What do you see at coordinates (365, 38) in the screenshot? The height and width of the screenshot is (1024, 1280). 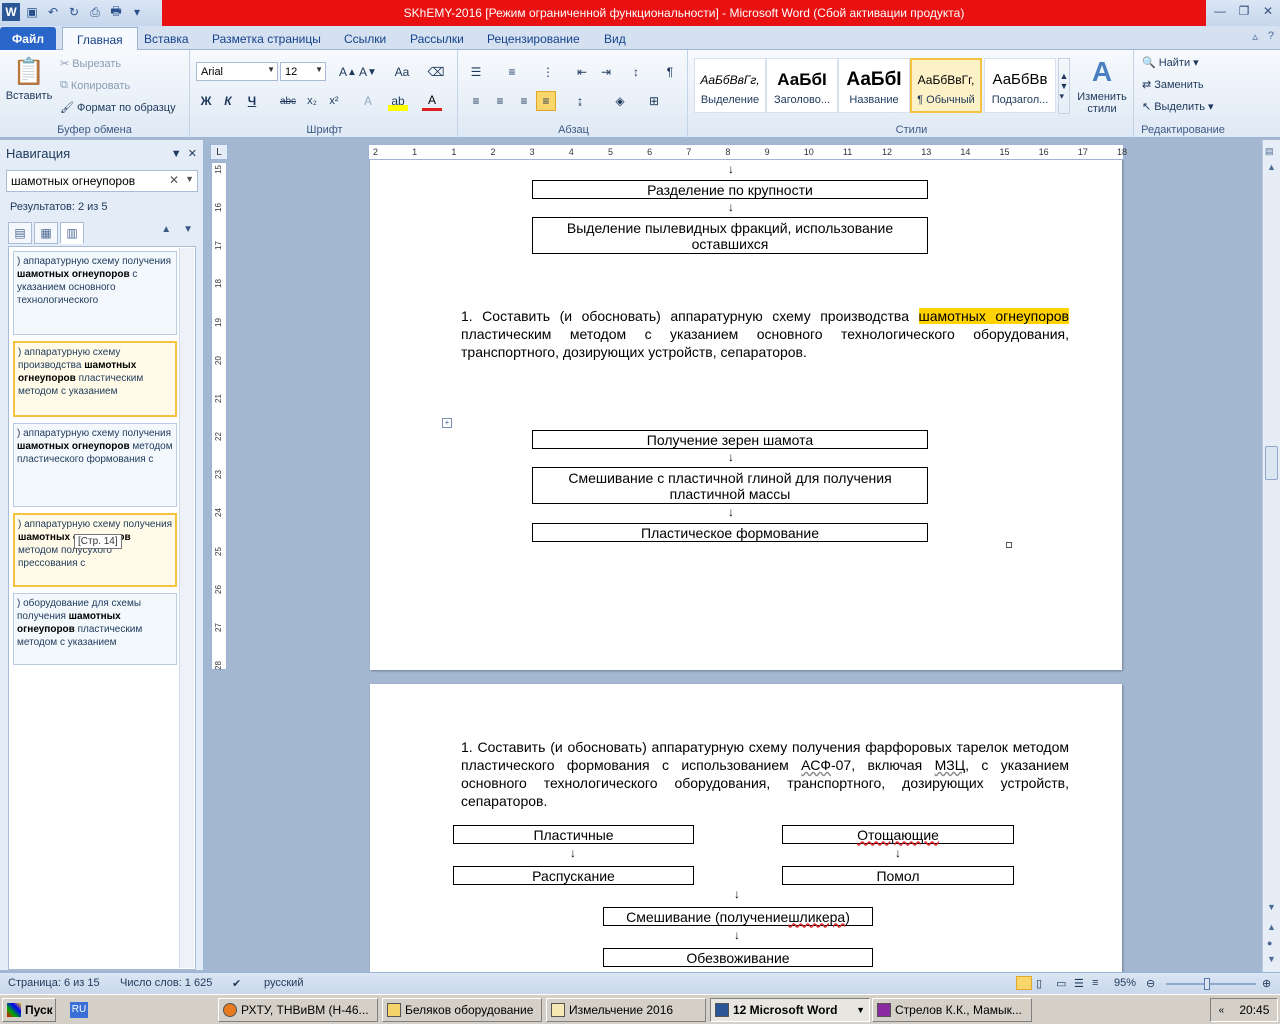 I see `tab-references: Ссылки` at bounding box center [365, 38].